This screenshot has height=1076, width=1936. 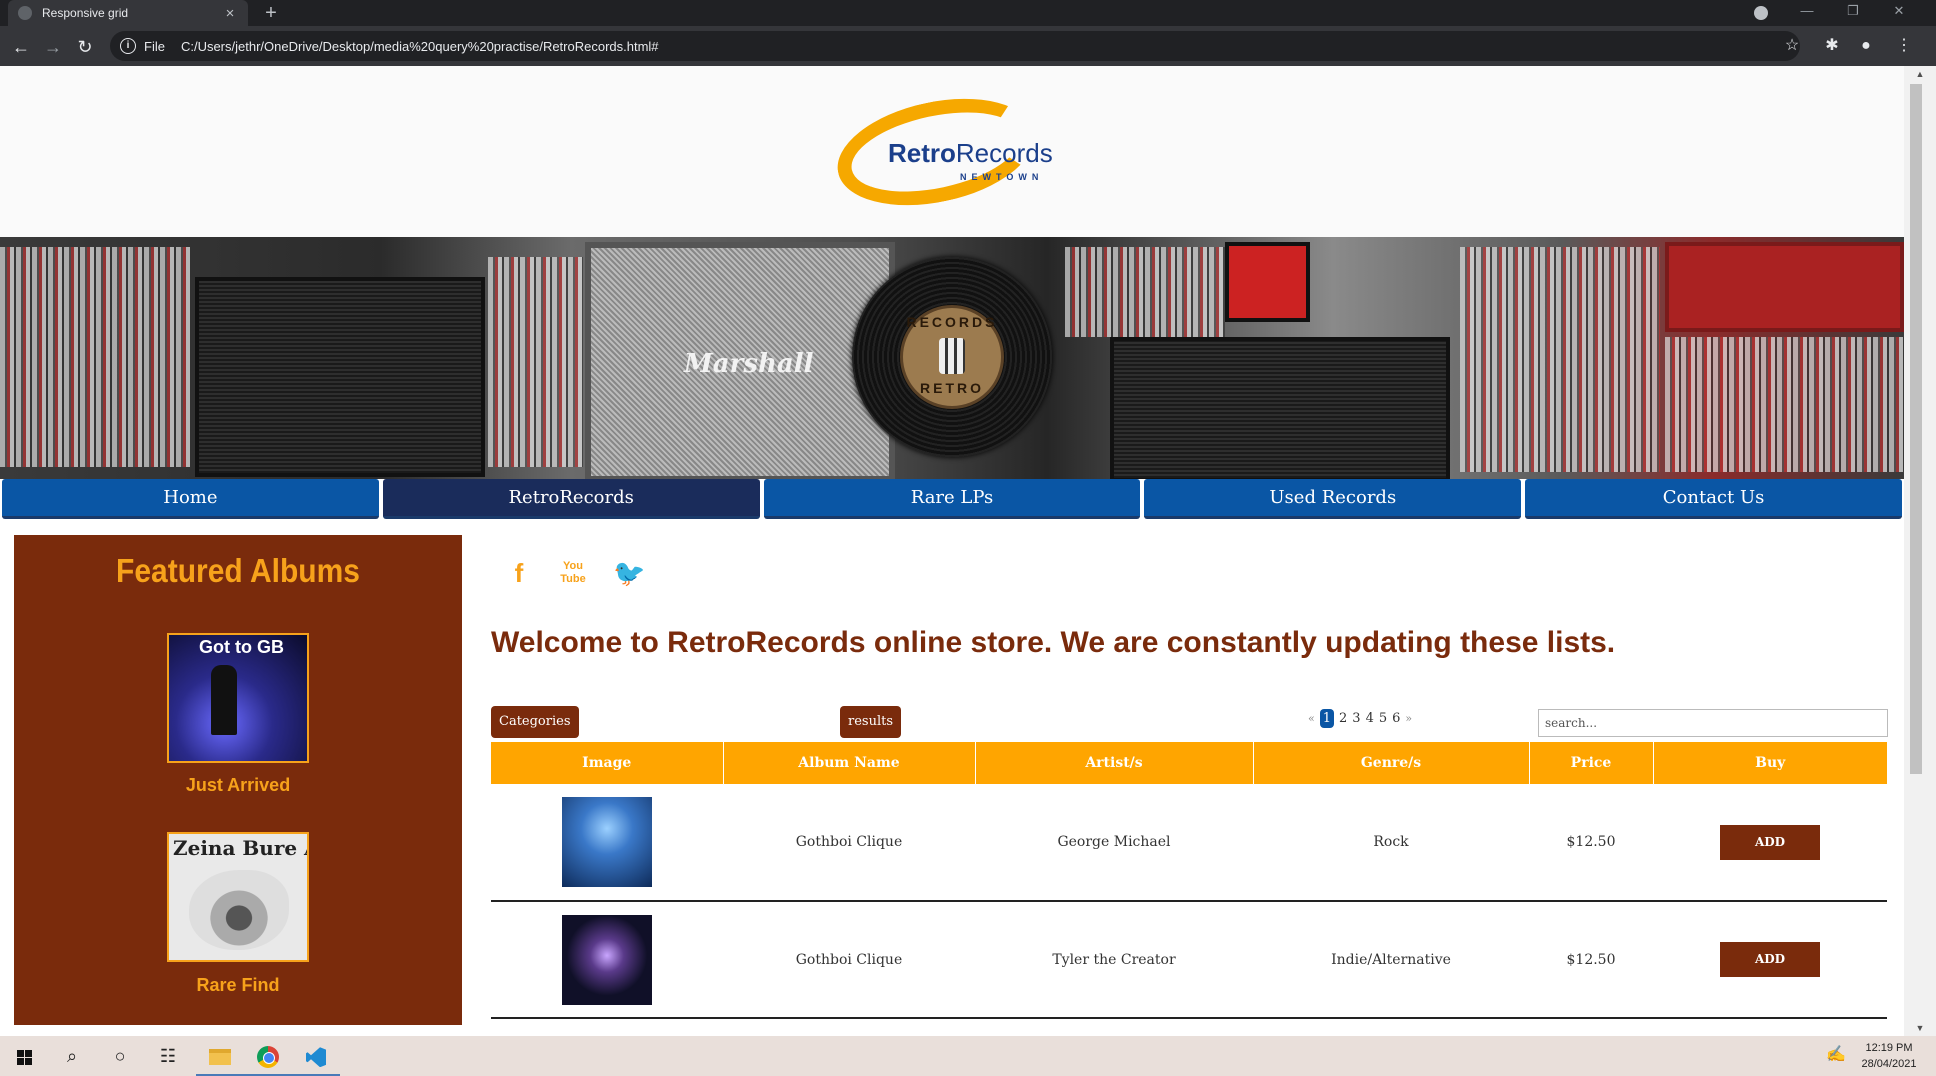 I want to click on pager-prev: «, so click(x=1311, y=718).